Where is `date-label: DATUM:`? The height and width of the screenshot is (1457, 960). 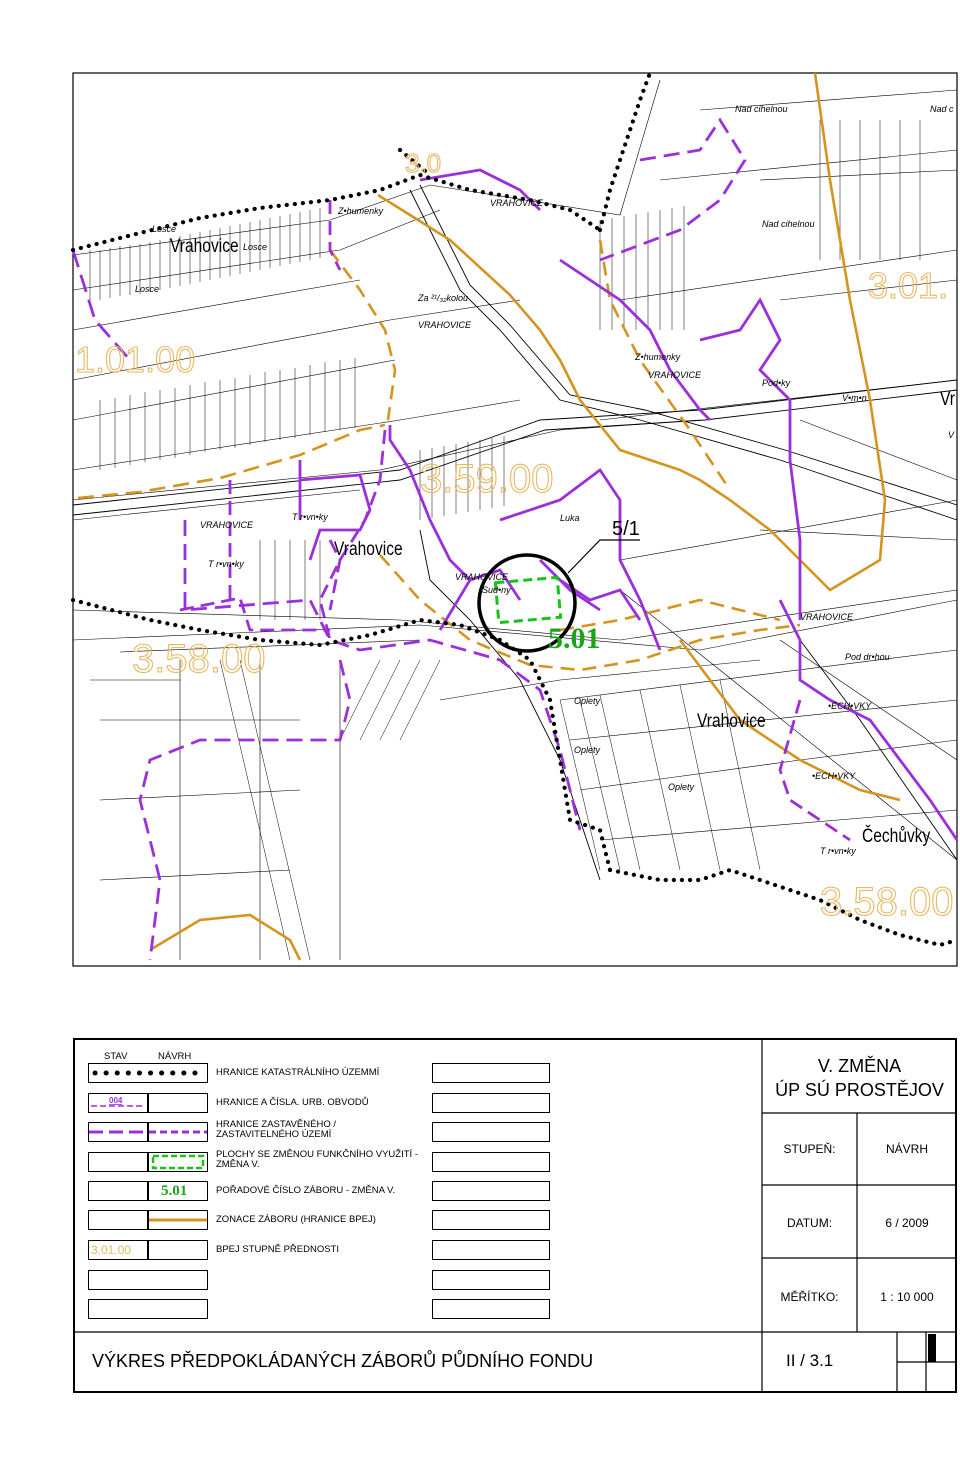 date-label: DATUM: is located at coordinates (809, 1223).